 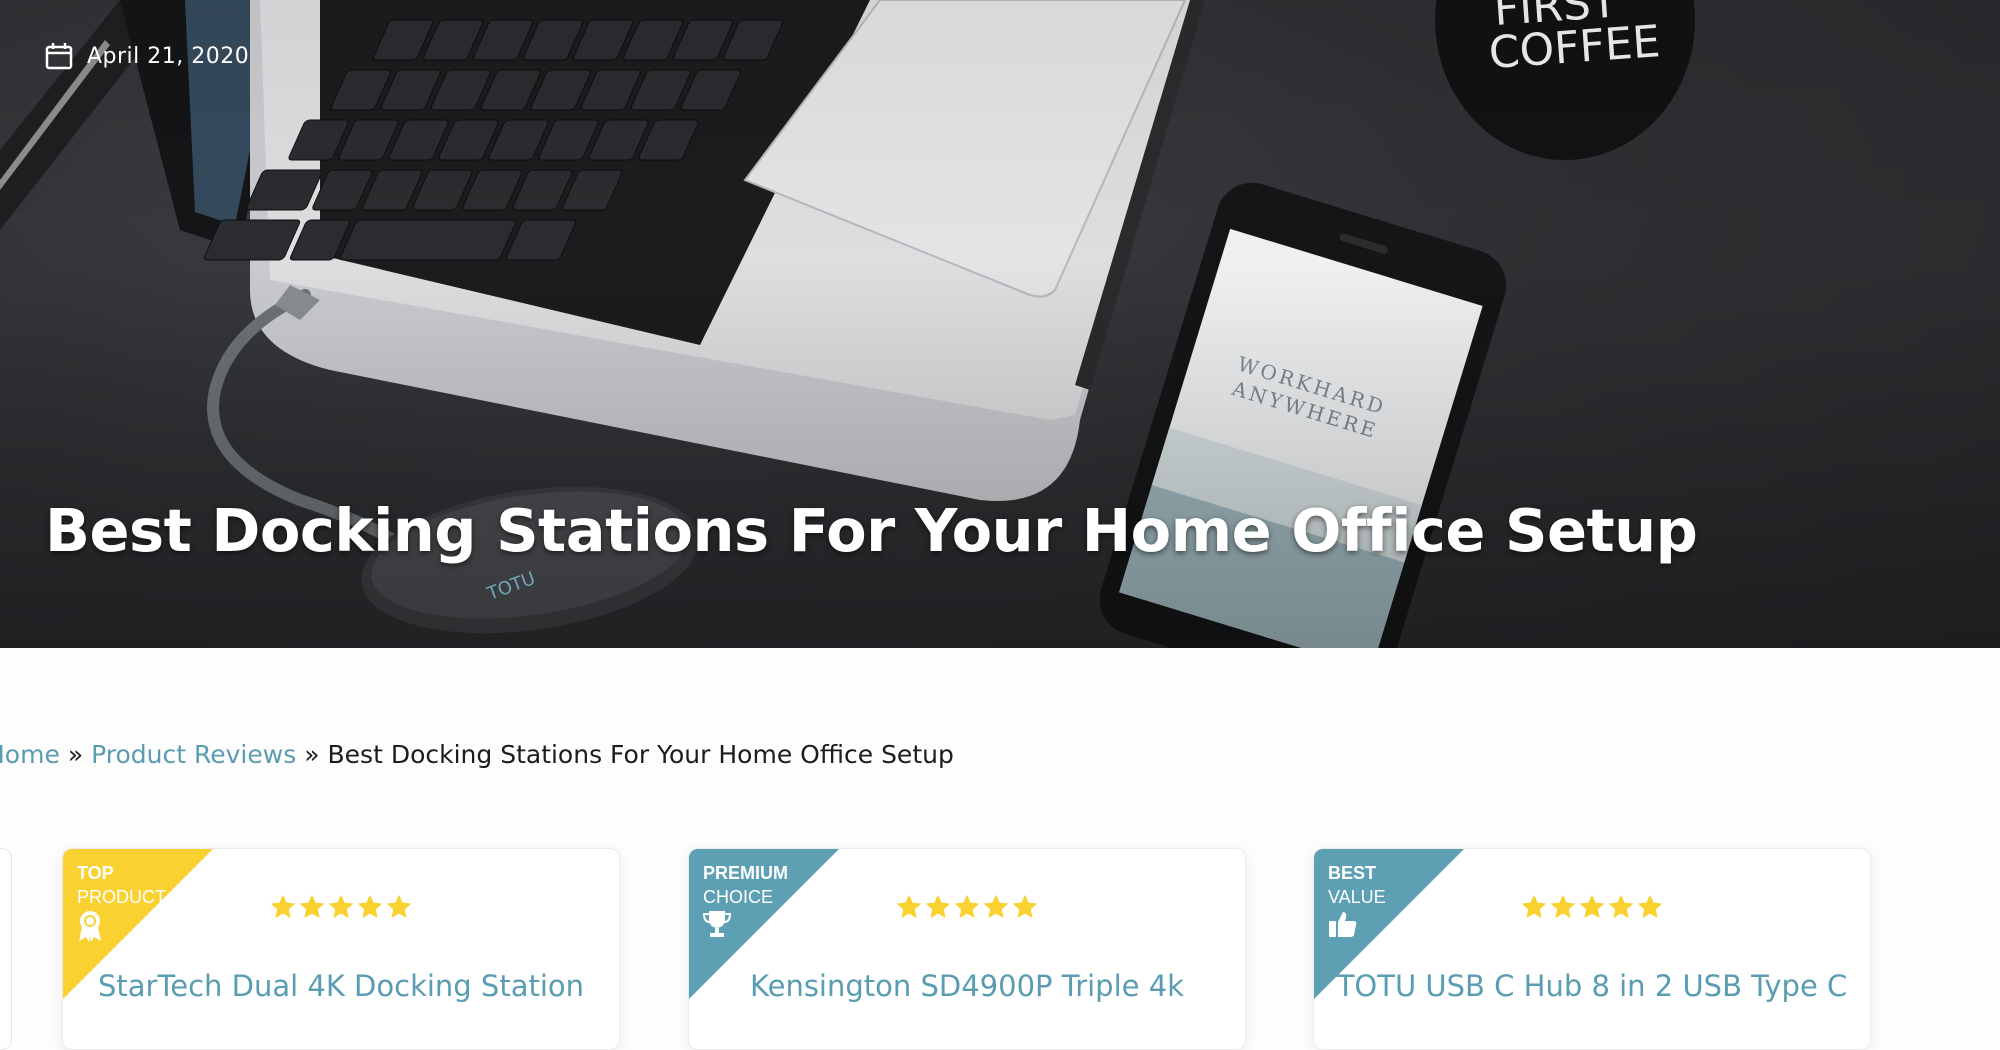 What do you see at coordinates (967, 986) in the screenshot?
I see `product-title: Kensington SD4900P Triple 4k` at bounding box center [967, 986].